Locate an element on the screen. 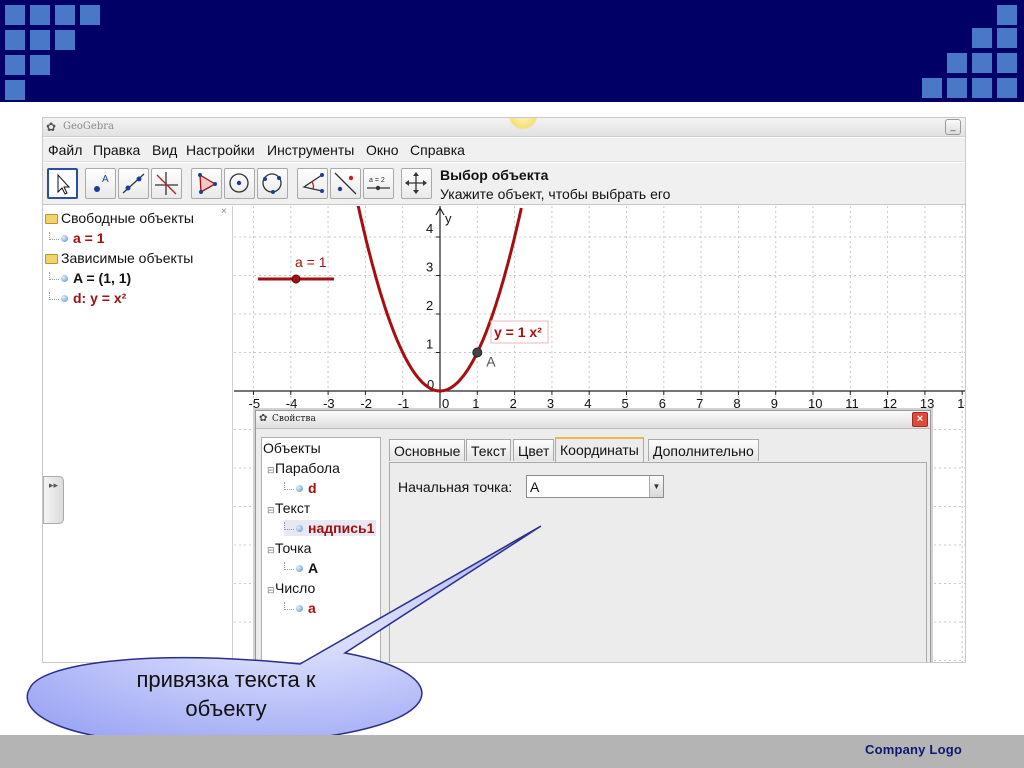 The image size is (1024, 768). algebra-item-parabola-d: d: y = x² is located at coordinates (87, 298).